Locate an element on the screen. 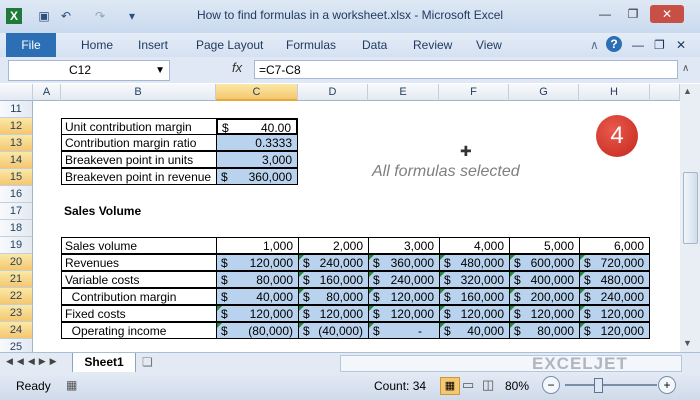  row-header: 13 is located at coordinates (16, 143).